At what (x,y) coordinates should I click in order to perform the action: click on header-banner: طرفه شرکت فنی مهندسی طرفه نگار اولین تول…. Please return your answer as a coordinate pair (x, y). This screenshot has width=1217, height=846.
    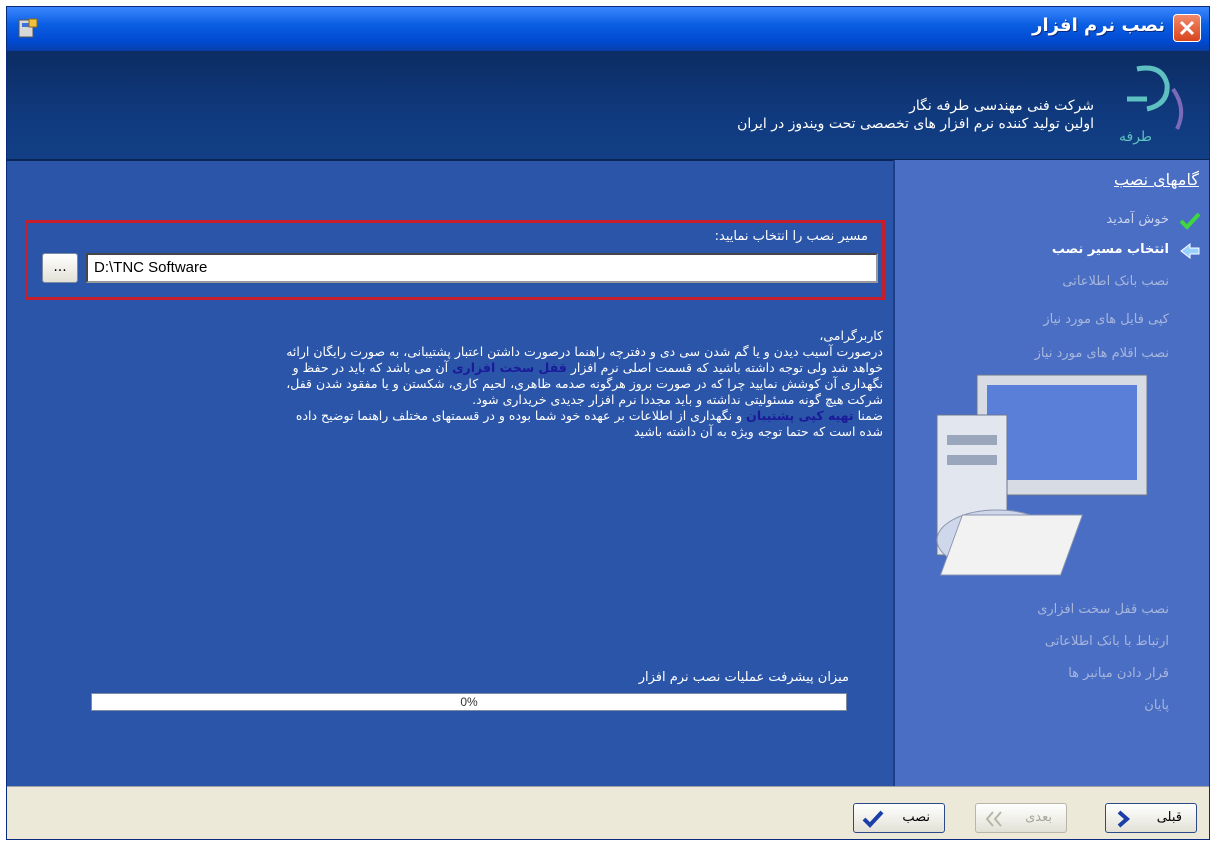
    Looking at the image, I should click on (608, 106).